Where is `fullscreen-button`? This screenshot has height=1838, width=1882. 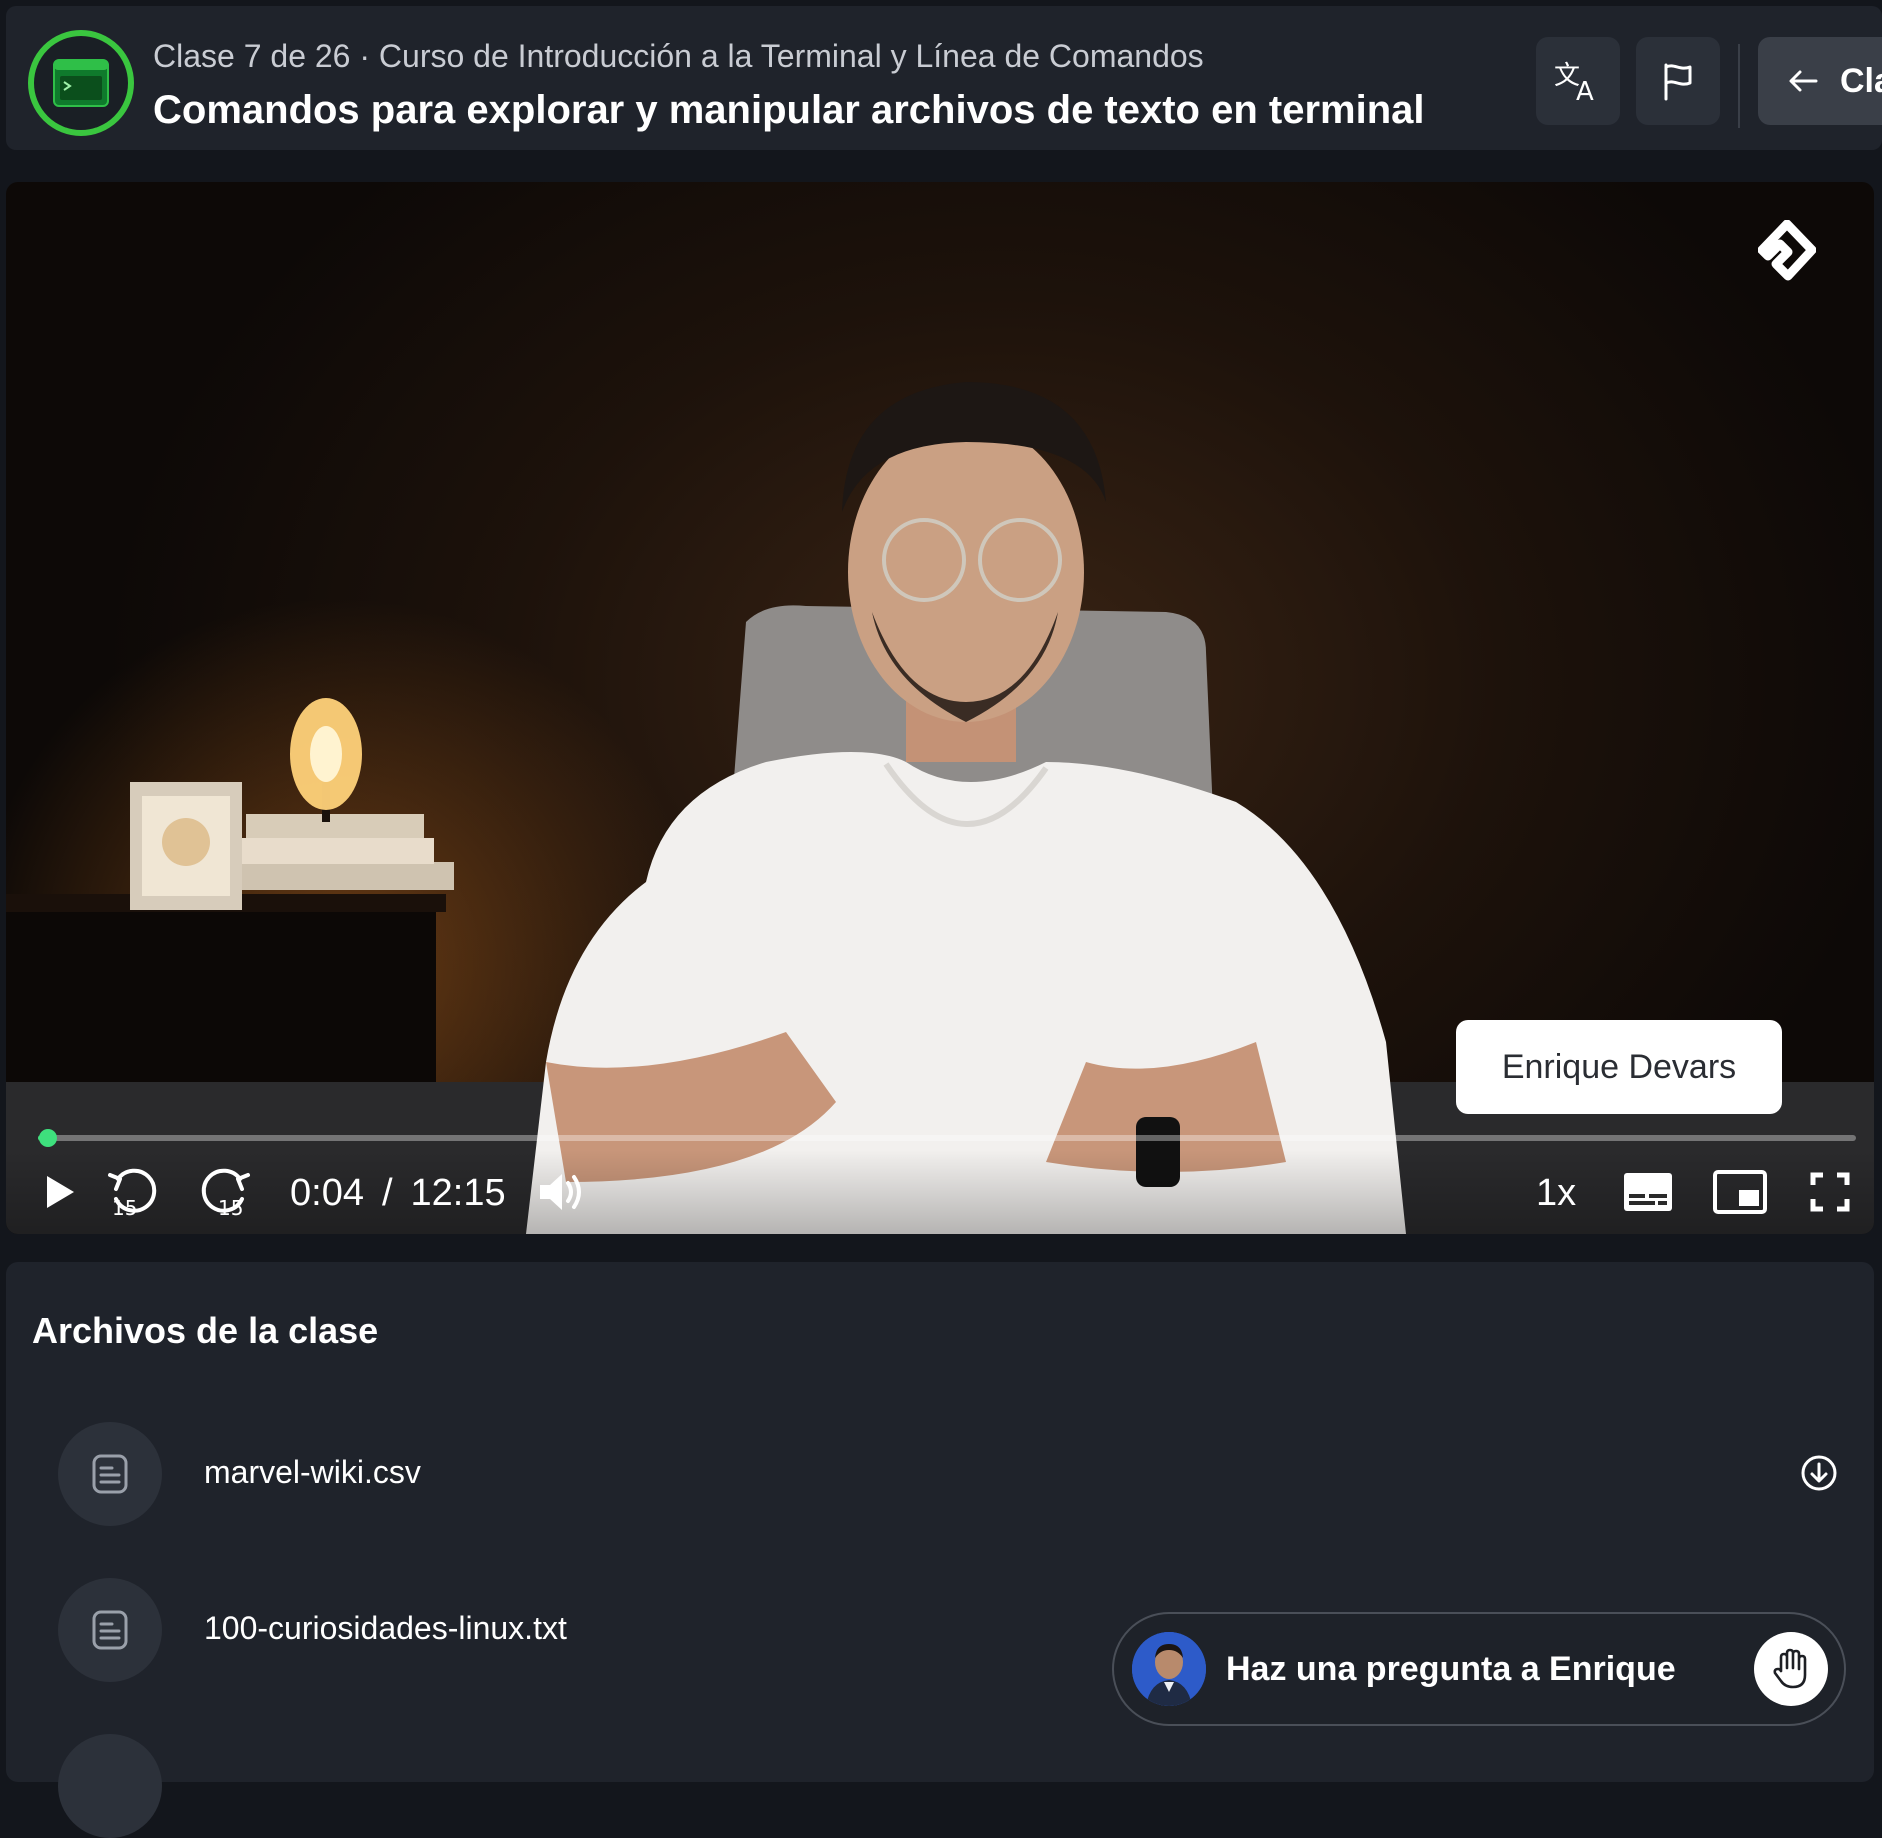 fullscreen-button is located at coordinates (1830, 1192).